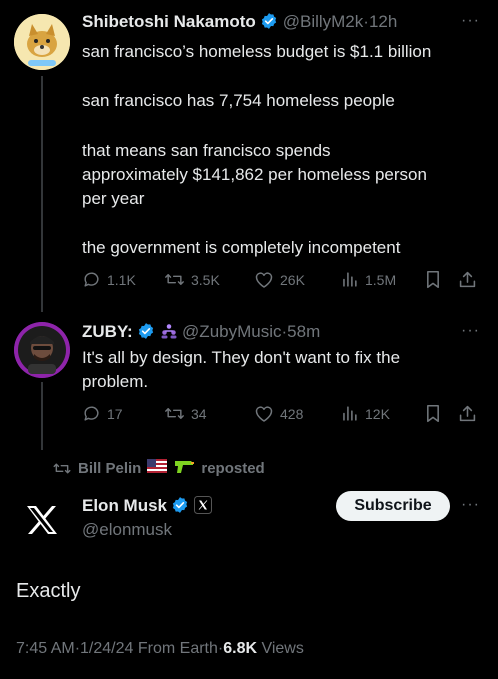 The height and width of the screenshot is (679, 498). Describe the element at coordinates (124, 505) in the screenshot. I see `author-name: Elon Musk` at that location.